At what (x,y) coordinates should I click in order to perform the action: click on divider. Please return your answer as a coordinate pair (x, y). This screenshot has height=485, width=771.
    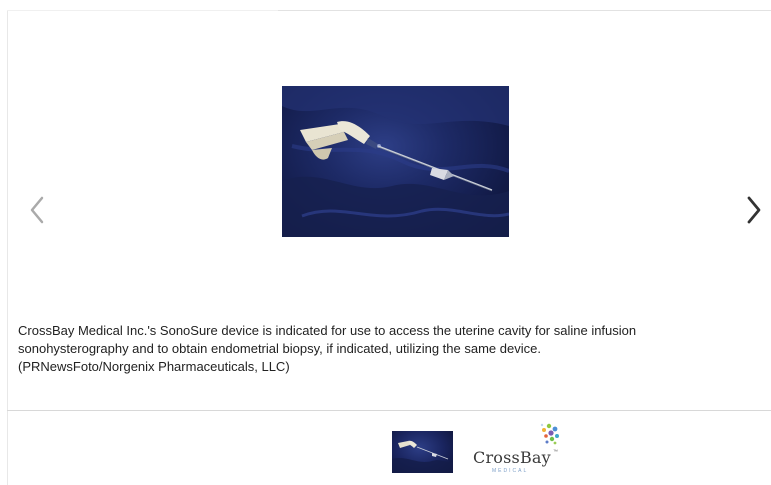
    Looking at the image, I should click on (389, 410).